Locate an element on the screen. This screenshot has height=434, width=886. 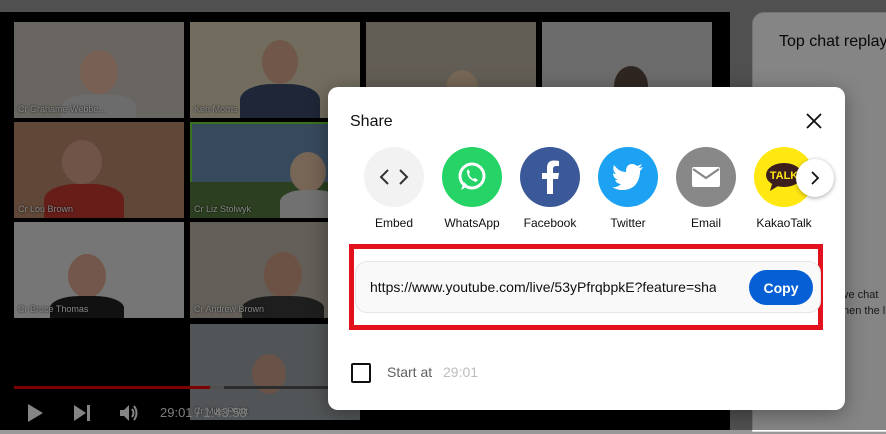
next-targets-button is located at coordinates (815, 178).